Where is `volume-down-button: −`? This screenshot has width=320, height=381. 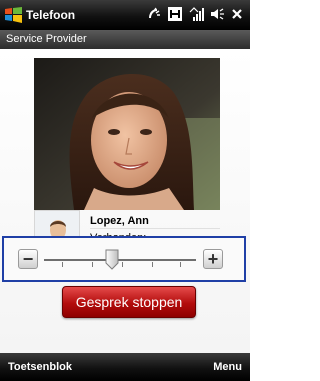 volume-down-button: − is located at coordinates (28, 259).